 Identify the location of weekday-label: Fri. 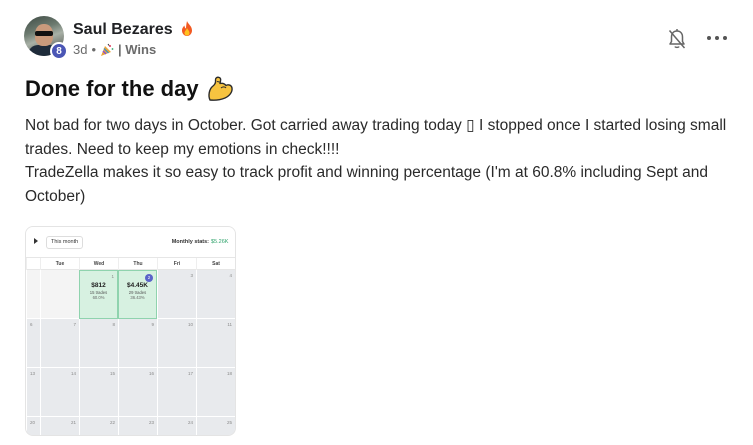
(176, 264).